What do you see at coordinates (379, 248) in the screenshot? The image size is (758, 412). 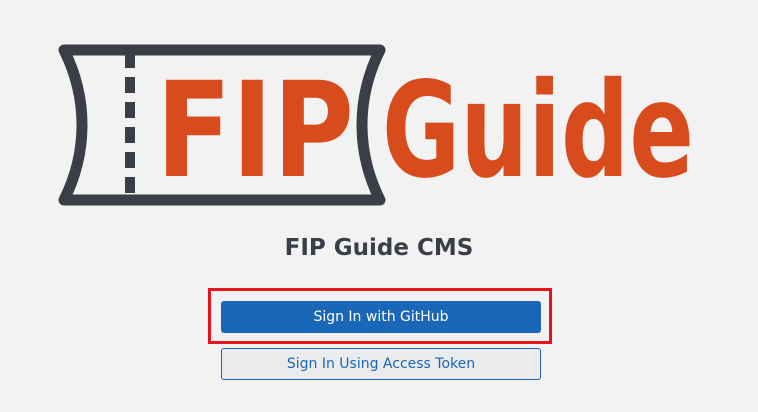 I see `page-title: FIP Guide CMS` at bounding box center [379, 248].